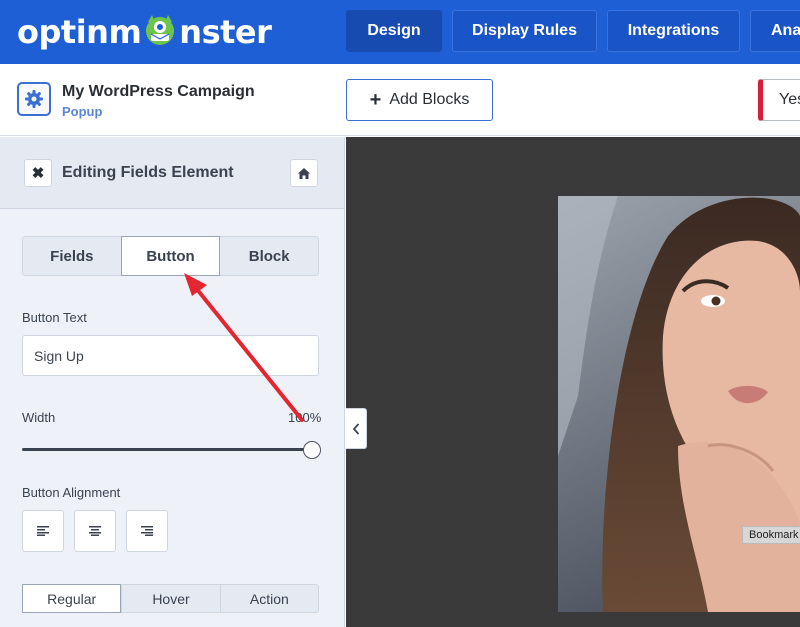  I want to click on optinmonster-logo: optinm nster, so click(144, 32).